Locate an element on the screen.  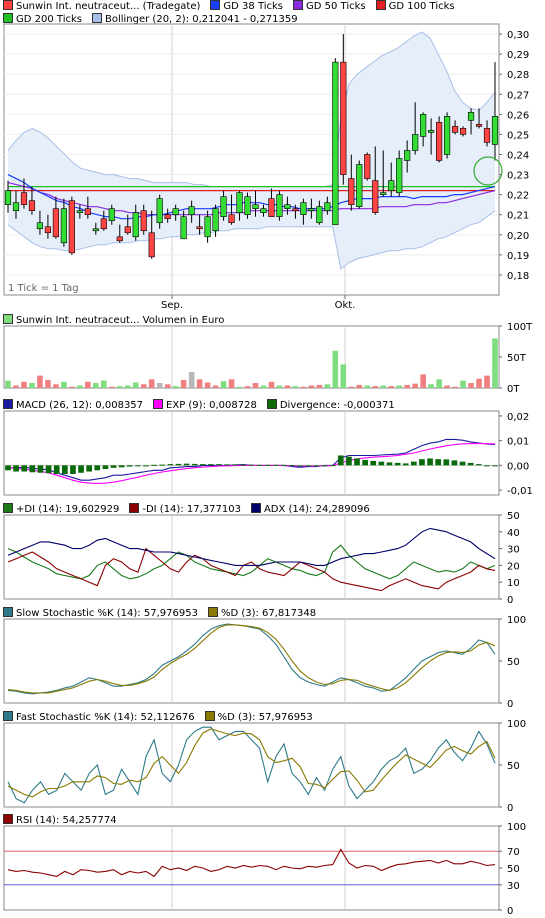
y-tick-label: 100 is located at coordinates (516, 724).